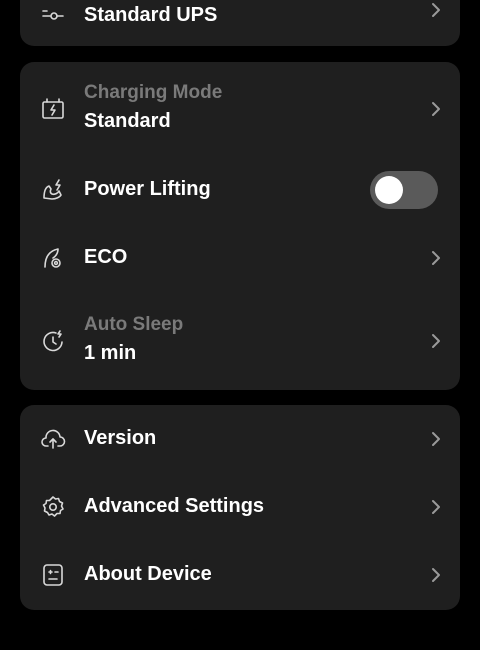 The width and height of the screenshot is (480, 650). Describe the element at coordinates (153, 92) in the screenshot. I see `charging-mode-label: Charging Mode` at that location.